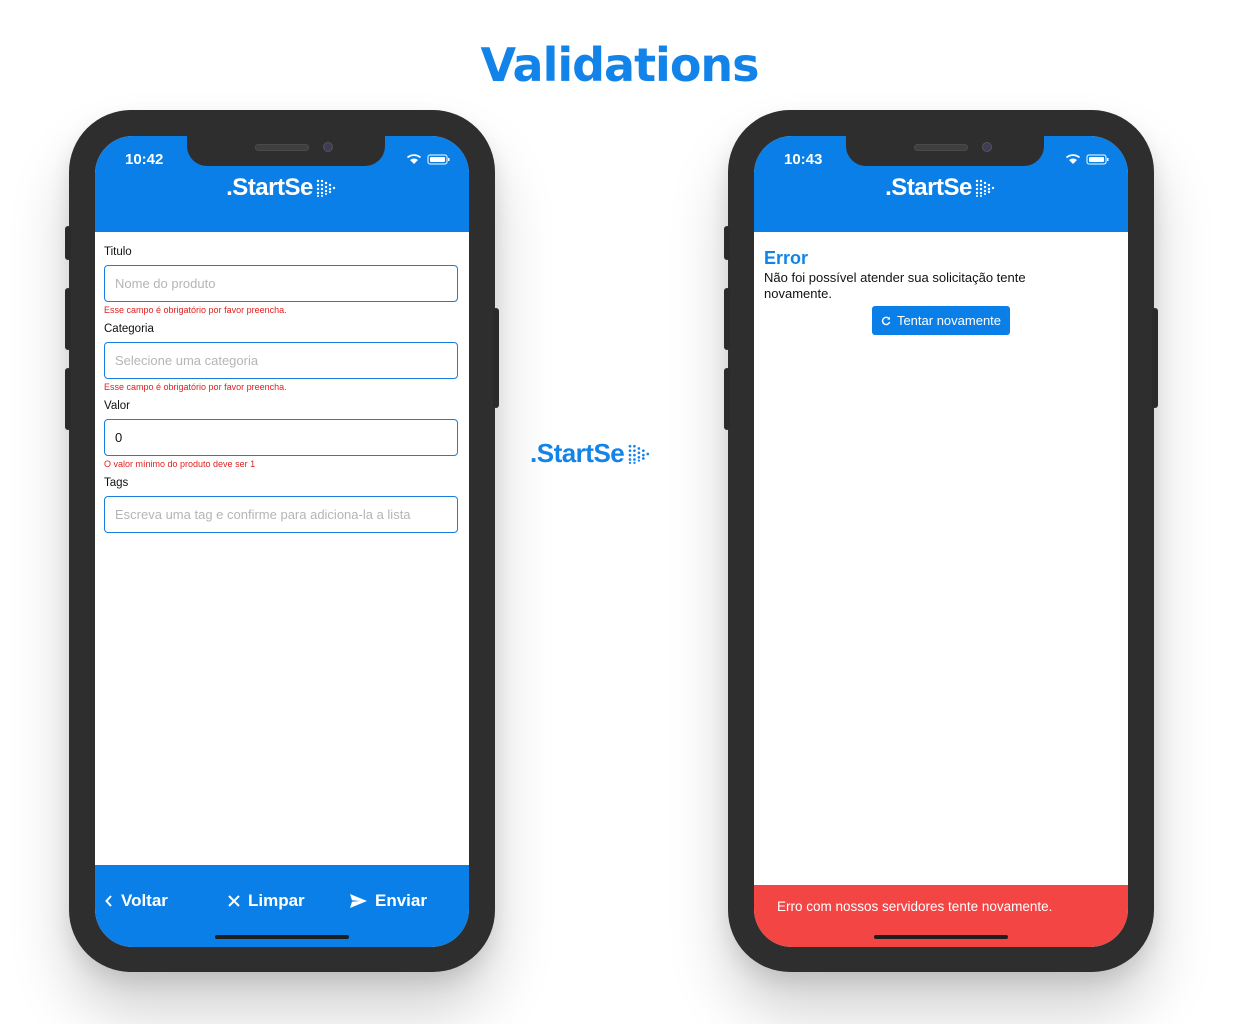 The width and height of the screenshot is (1239, 1024). I want to click on status-time: 10:42, so click(144, 159).